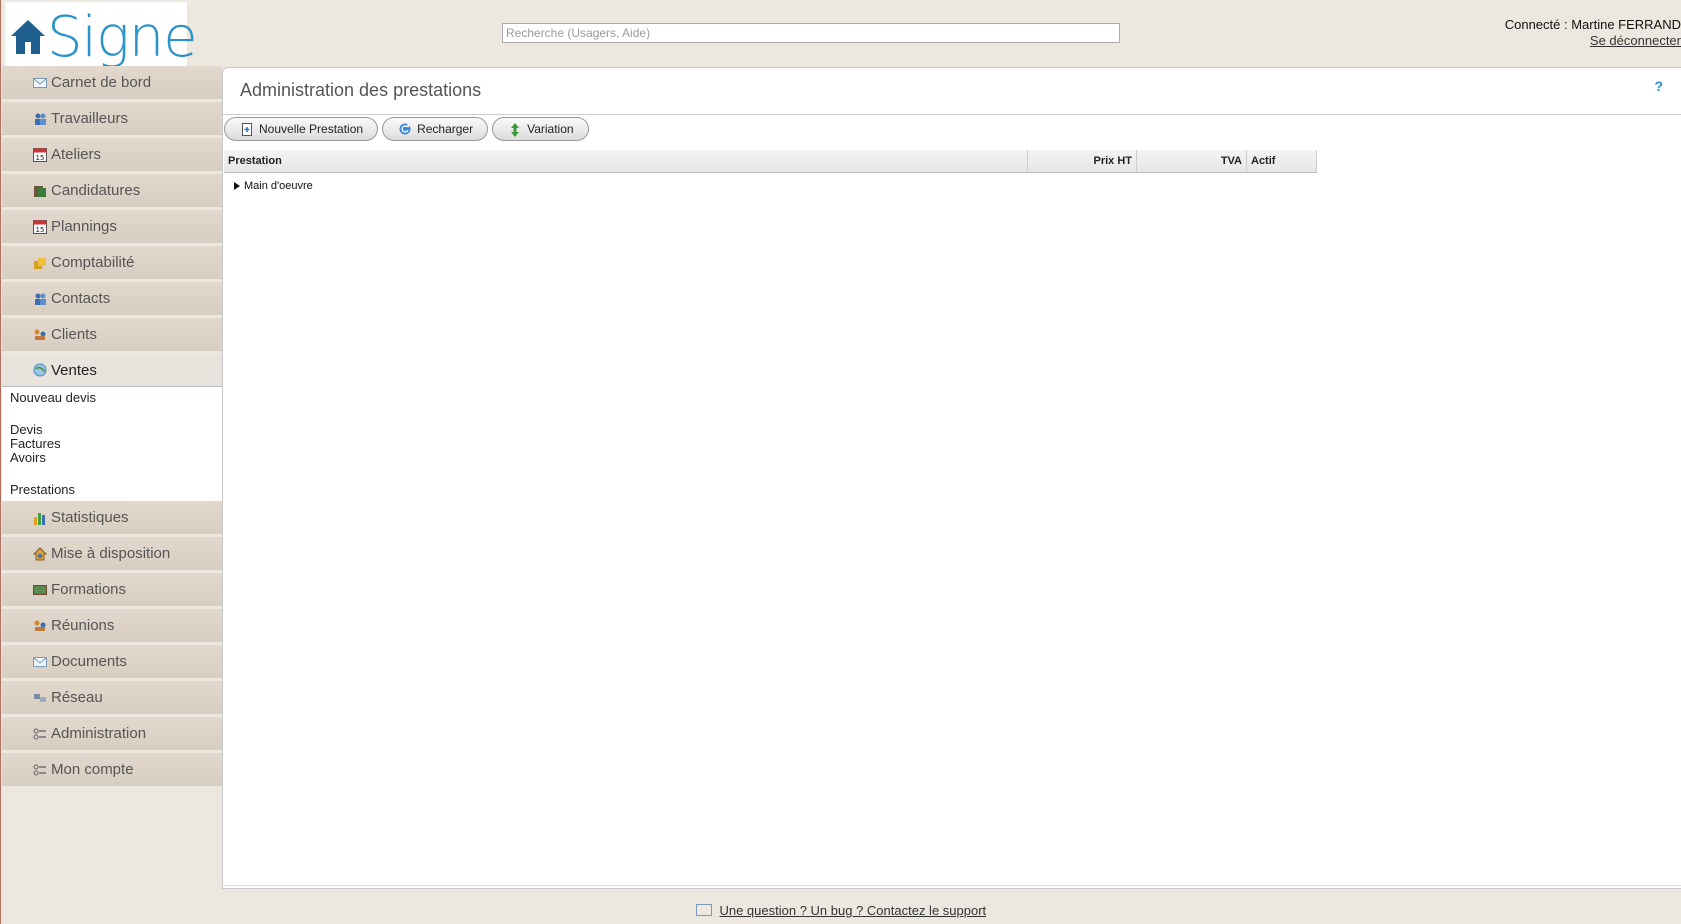  What do you see at coordinates (515, 130) in the screenshot?
I see `up-down-arrows-icon` at bounding box center [515, 130].